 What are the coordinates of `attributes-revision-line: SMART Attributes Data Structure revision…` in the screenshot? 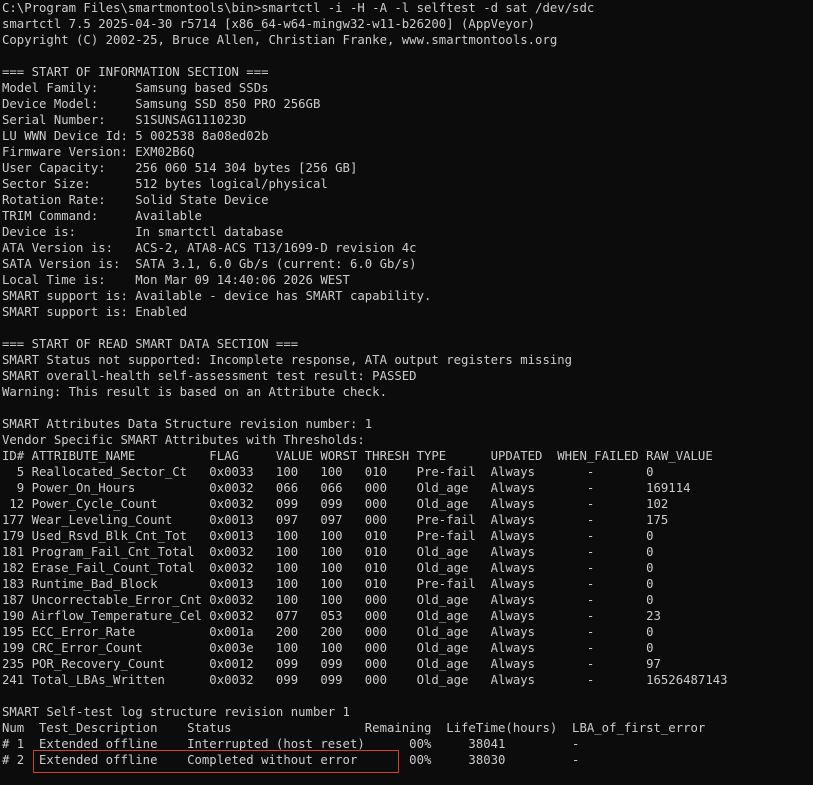 It's located at (187, 424).